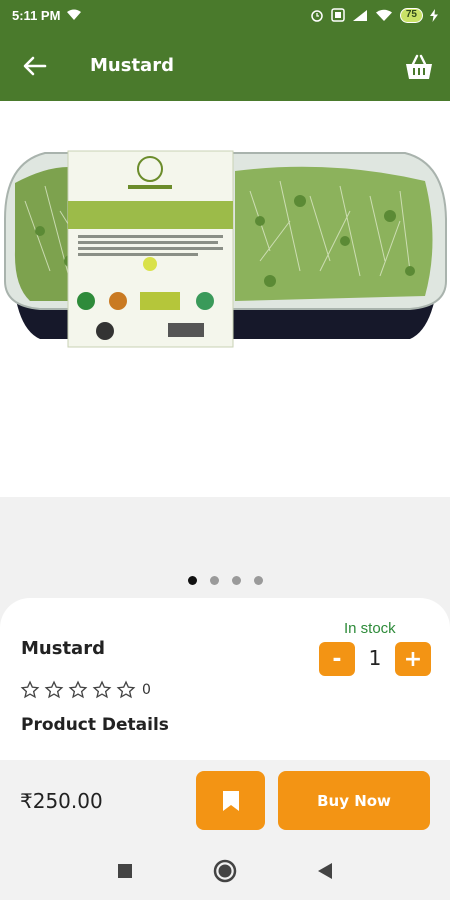  Describe the element at coordinates (132, 65) in the screenshot. I see `page-title: Mustard` at that location.